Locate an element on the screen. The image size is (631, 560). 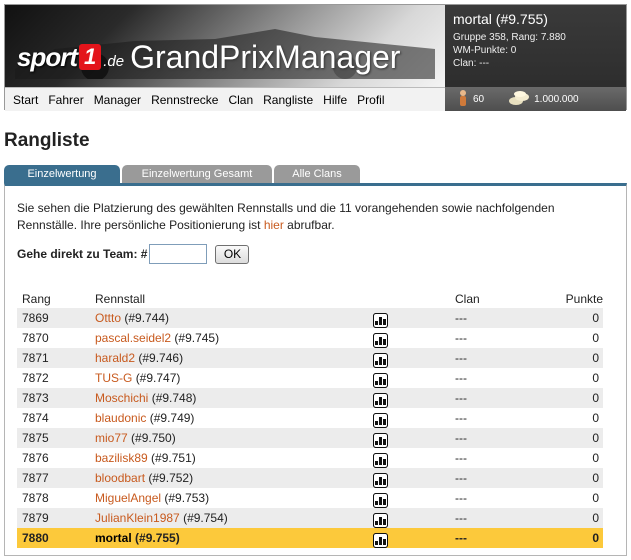
team-id: (#9.746) is located at coordinates (161, 358).